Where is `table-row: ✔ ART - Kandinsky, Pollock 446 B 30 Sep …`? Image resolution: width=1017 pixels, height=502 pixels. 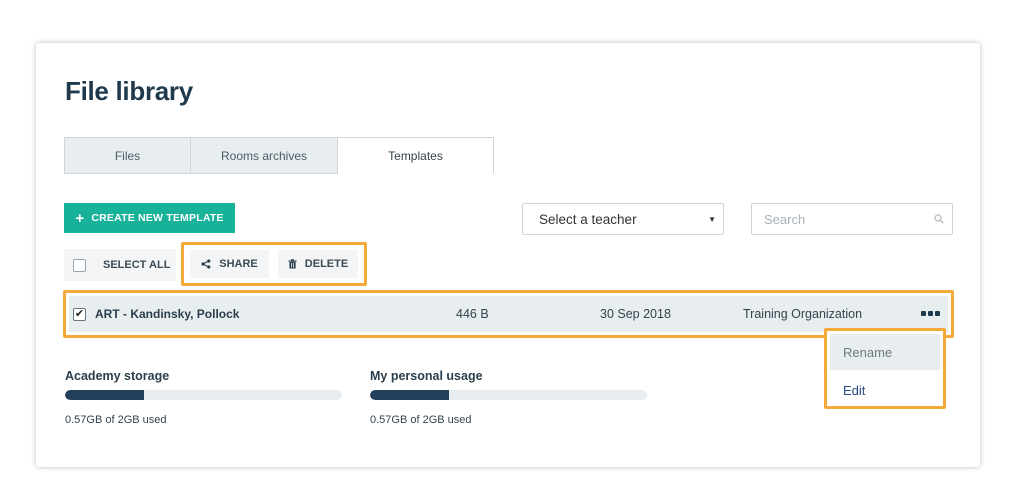
table-row: ✔ ART - Kandinsky, Pollock 446 B 30 Sep … is located at coordinates (508, 314).